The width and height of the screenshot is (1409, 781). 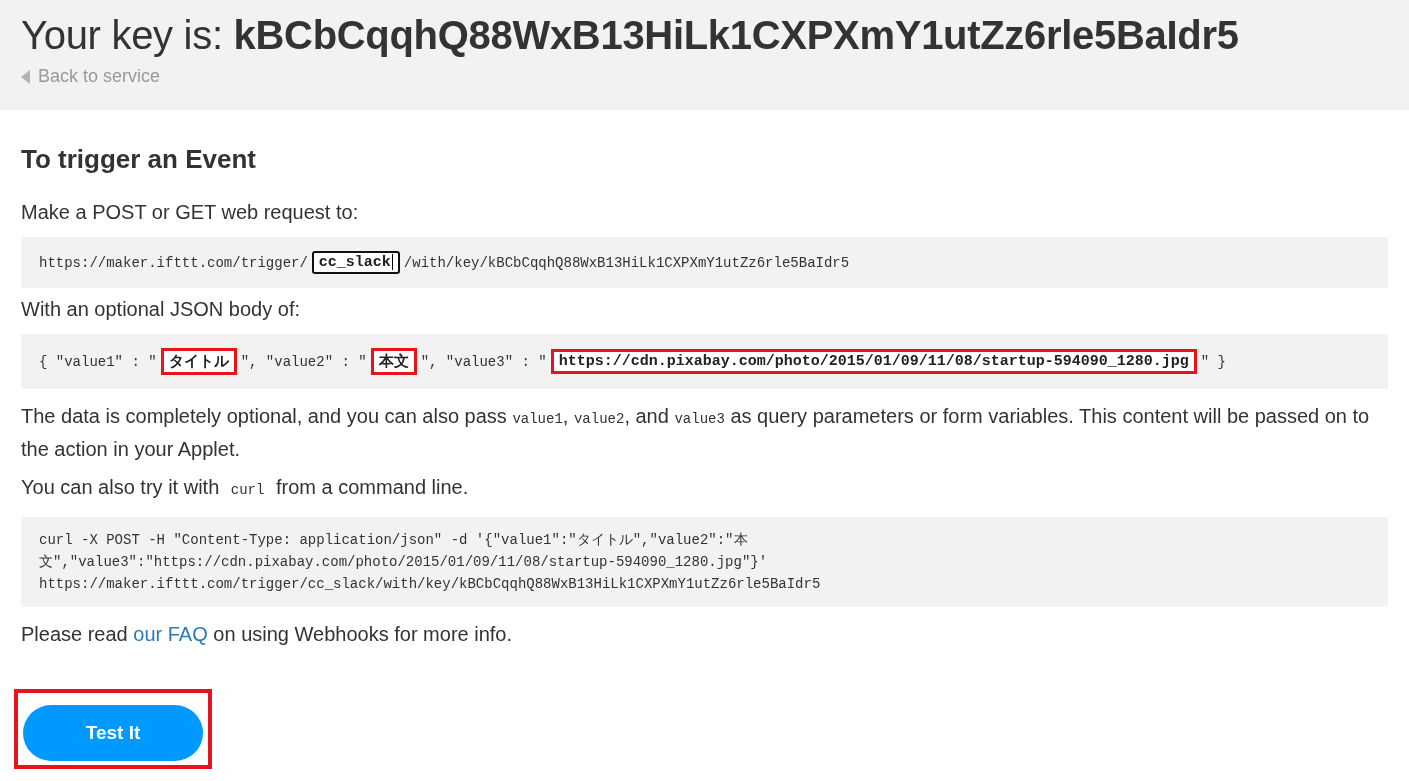 I want to click on faq-text: on using Webhooks for more info., so click(x=362, y=634).